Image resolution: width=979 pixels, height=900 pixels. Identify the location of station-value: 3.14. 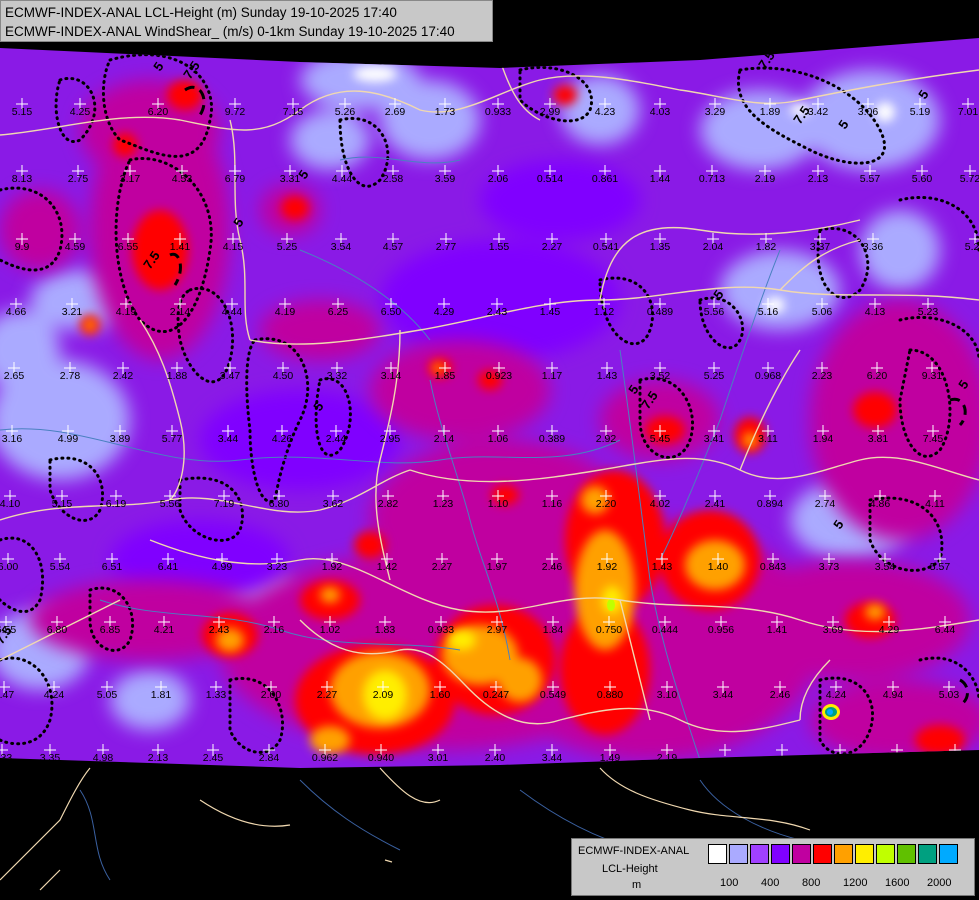
(391, 376).